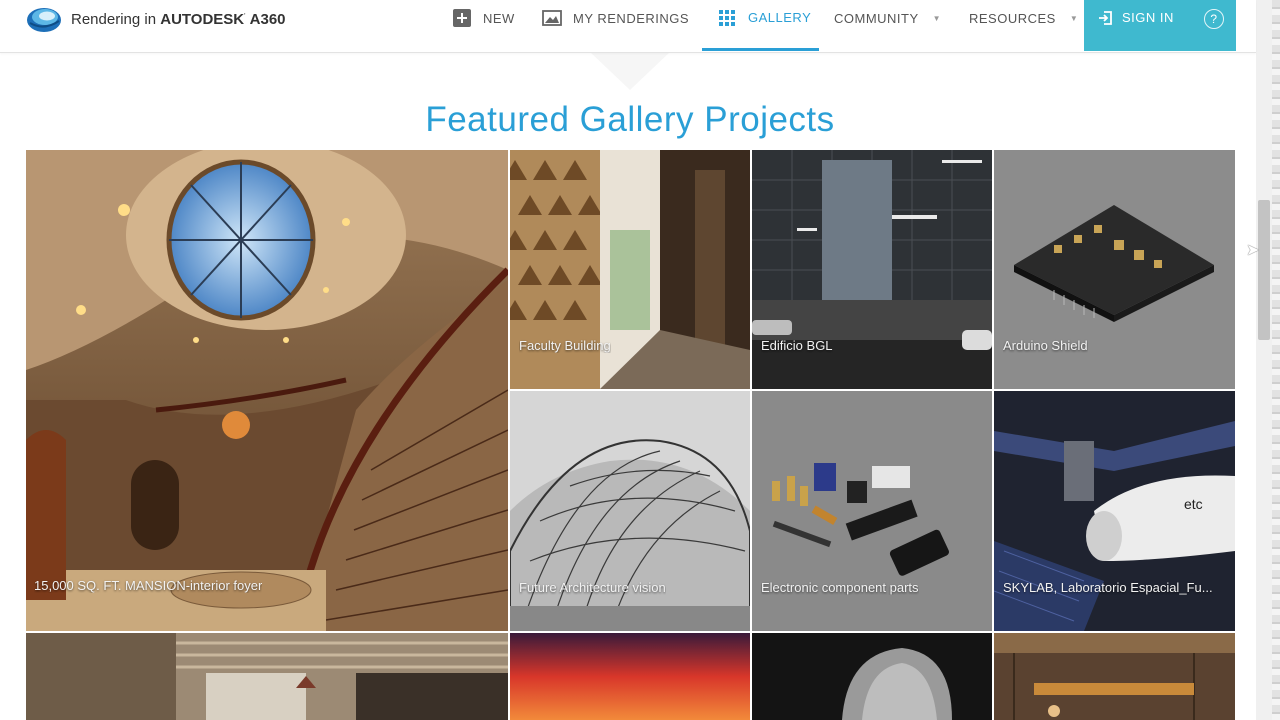 This screenshot has height=720, width=1280. I want to click on gallery-item-caption: Faculty Building, so click(565, 345).